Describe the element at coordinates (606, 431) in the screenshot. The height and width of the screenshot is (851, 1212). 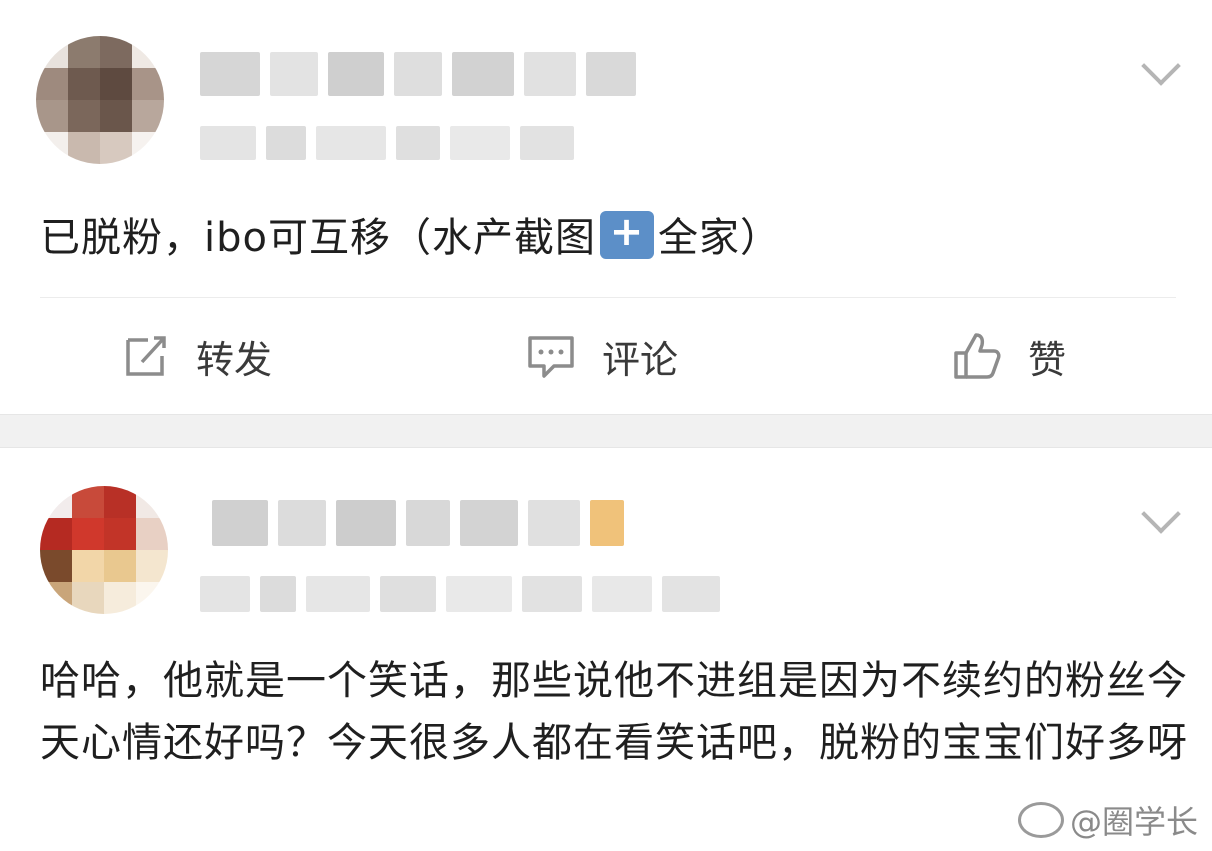
I see `feed-separator` at that location.